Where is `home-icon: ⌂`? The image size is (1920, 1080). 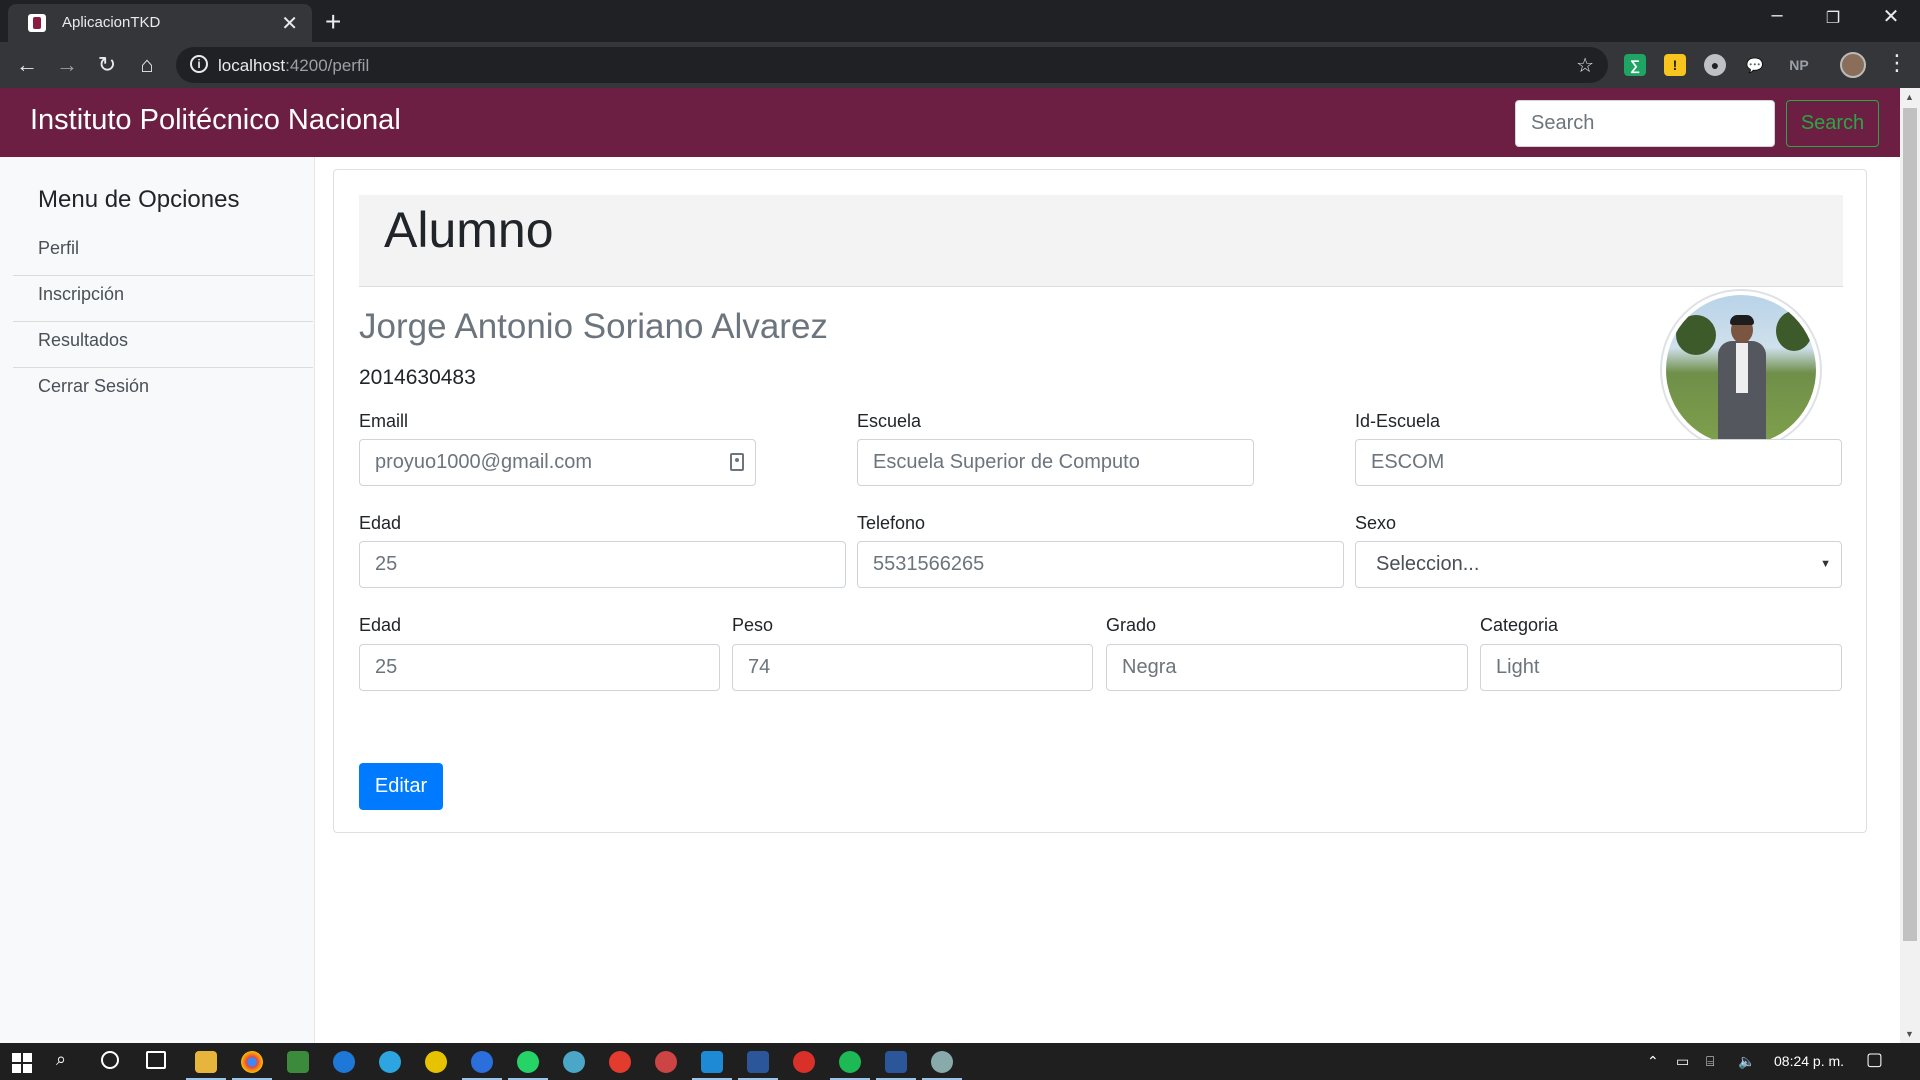
home-icon: ⌂ is located at coordinates (147, 65).